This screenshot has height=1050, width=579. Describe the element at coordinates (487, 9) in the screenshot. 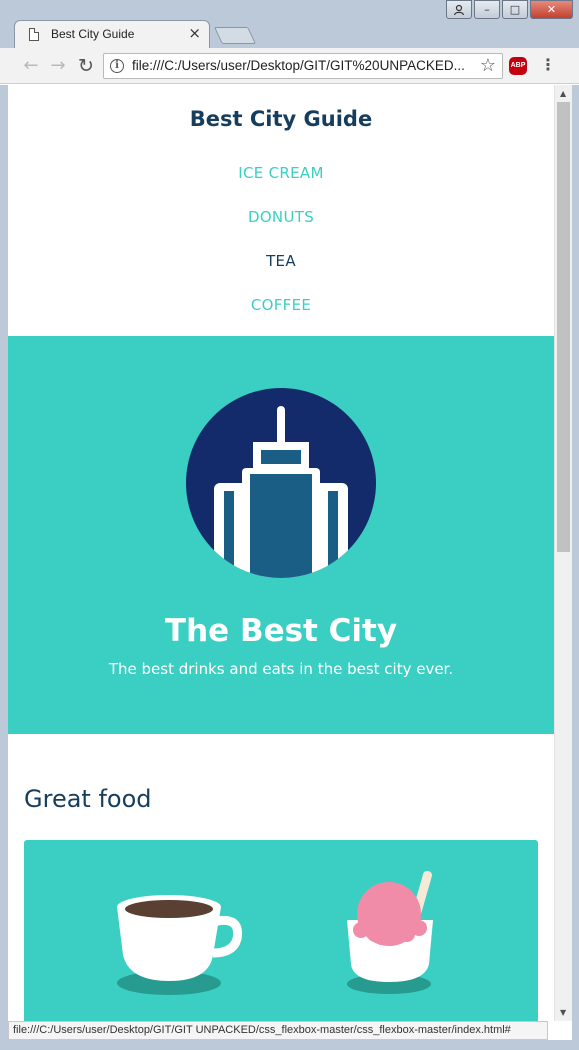

I see `minimize-button: –` at that location.